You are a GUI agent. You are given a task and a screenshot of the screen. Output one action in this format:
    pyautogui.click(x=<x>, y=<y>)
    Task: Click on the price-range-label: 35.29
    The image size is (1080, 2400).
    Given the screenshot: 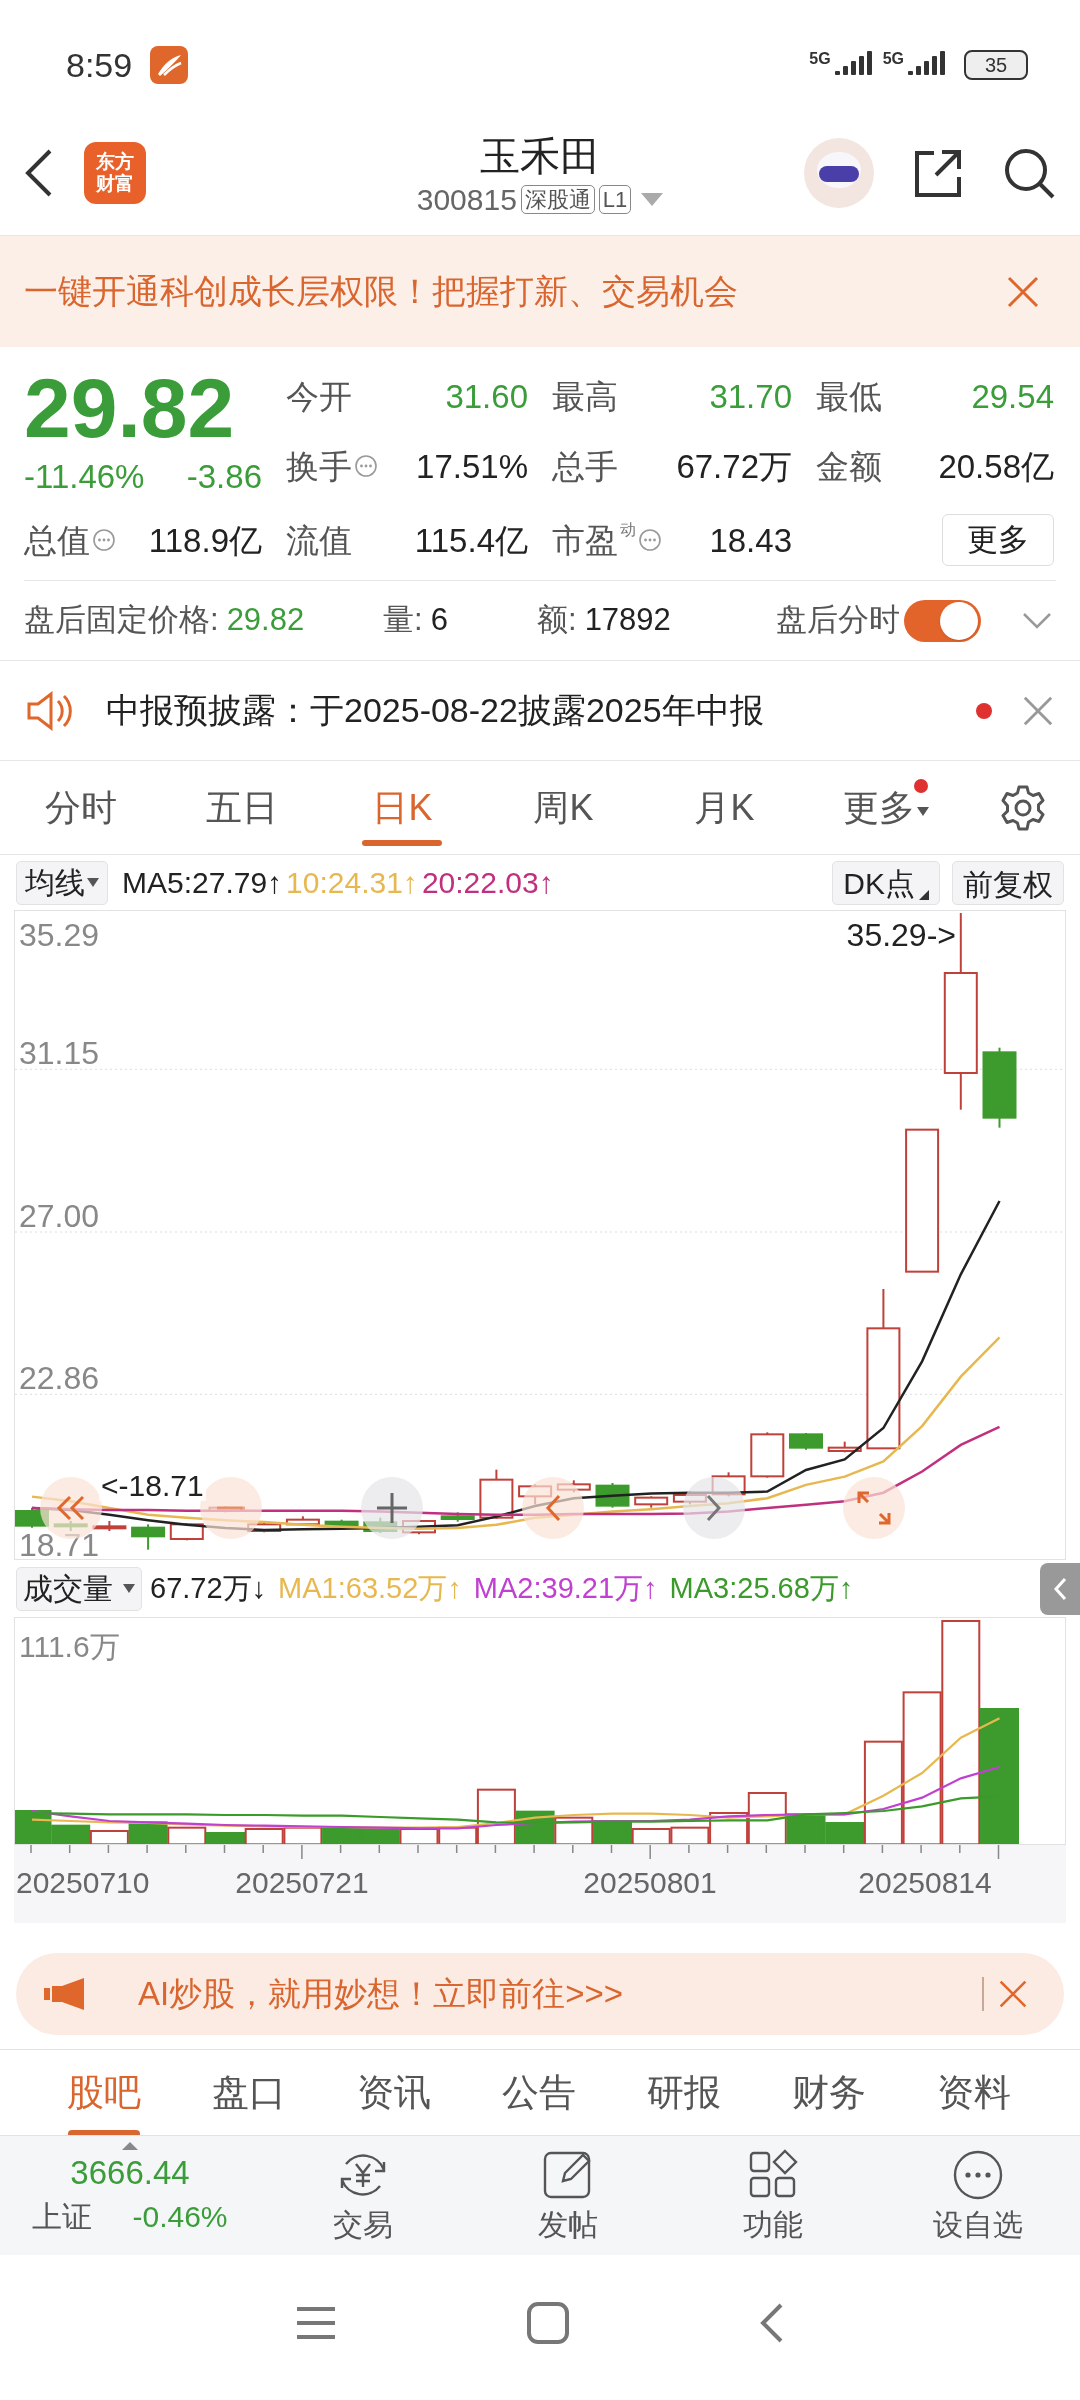 What is the action you would take?
    pyautogui.click(x=59, y=935)
    